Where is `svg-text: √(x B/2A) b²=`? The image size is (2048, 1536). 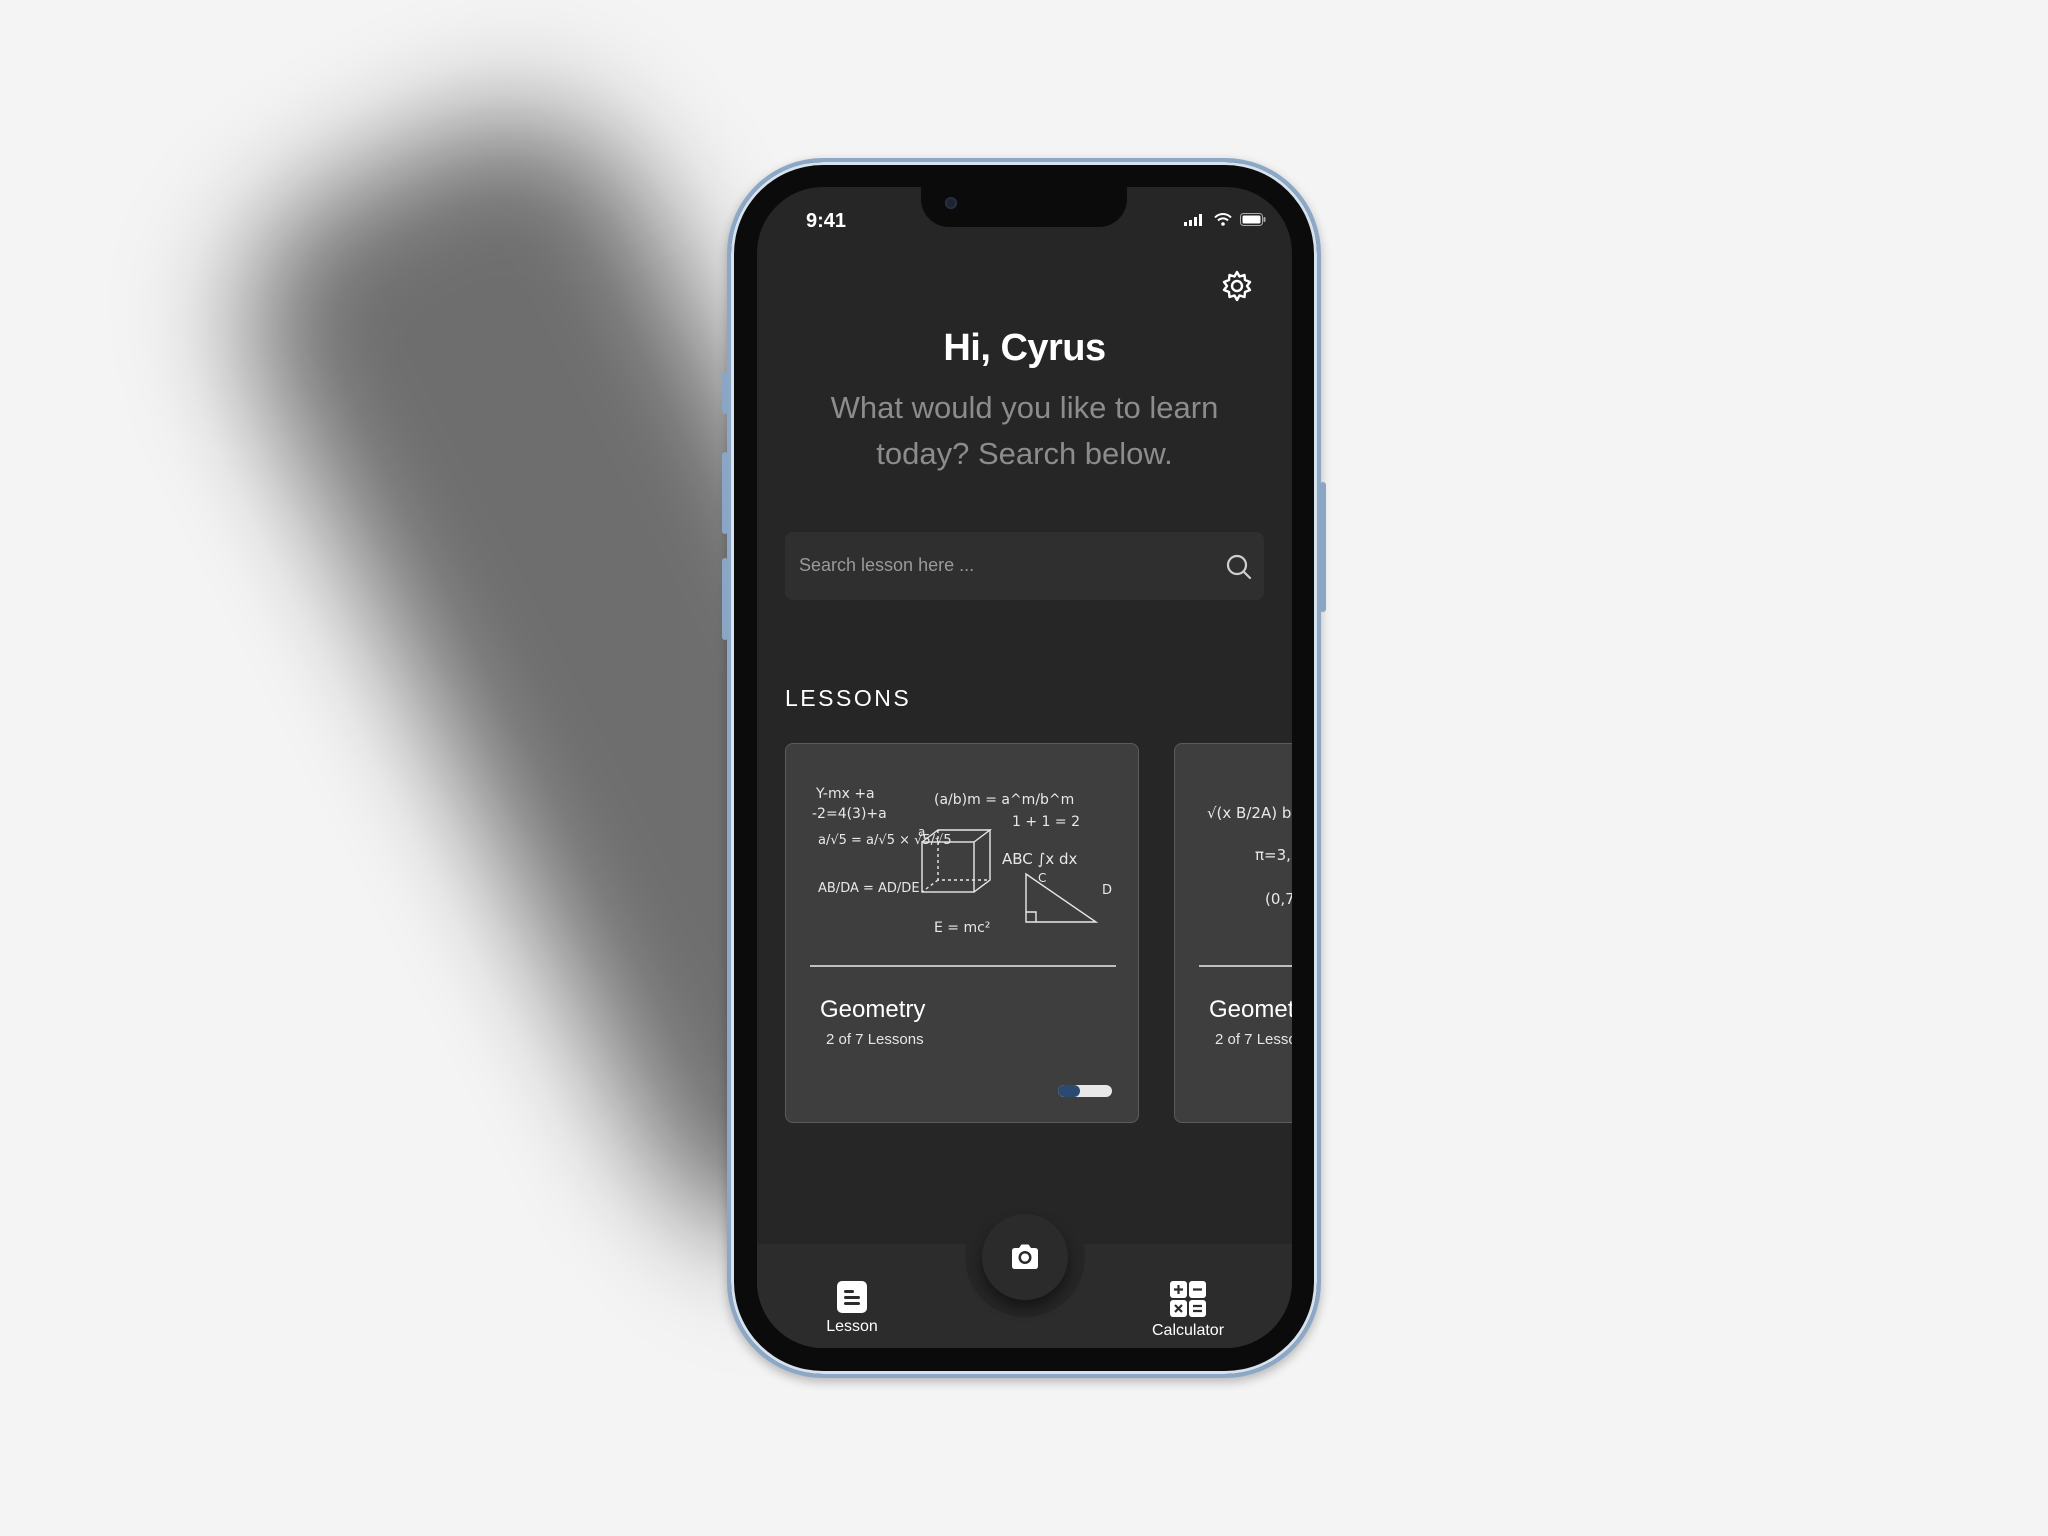 svg-text: √(x B/2A) b²= is located at coordinates (1249, 813).